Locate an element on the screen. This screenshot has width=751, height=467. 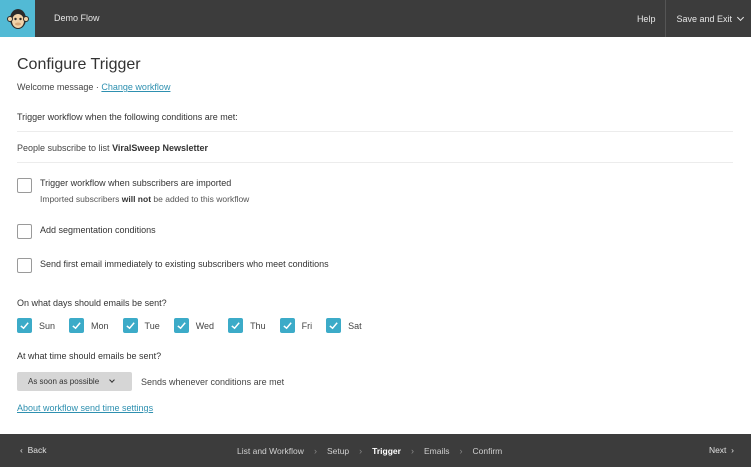
day-label: Thu is located at coordinates (258, 325).